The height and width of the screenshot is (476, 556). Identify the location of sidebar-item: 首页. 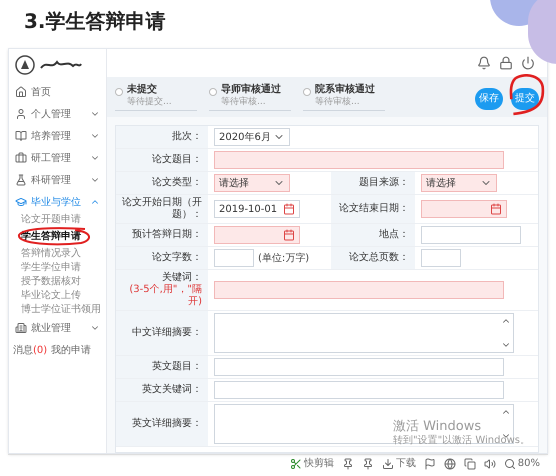
(57, 92).